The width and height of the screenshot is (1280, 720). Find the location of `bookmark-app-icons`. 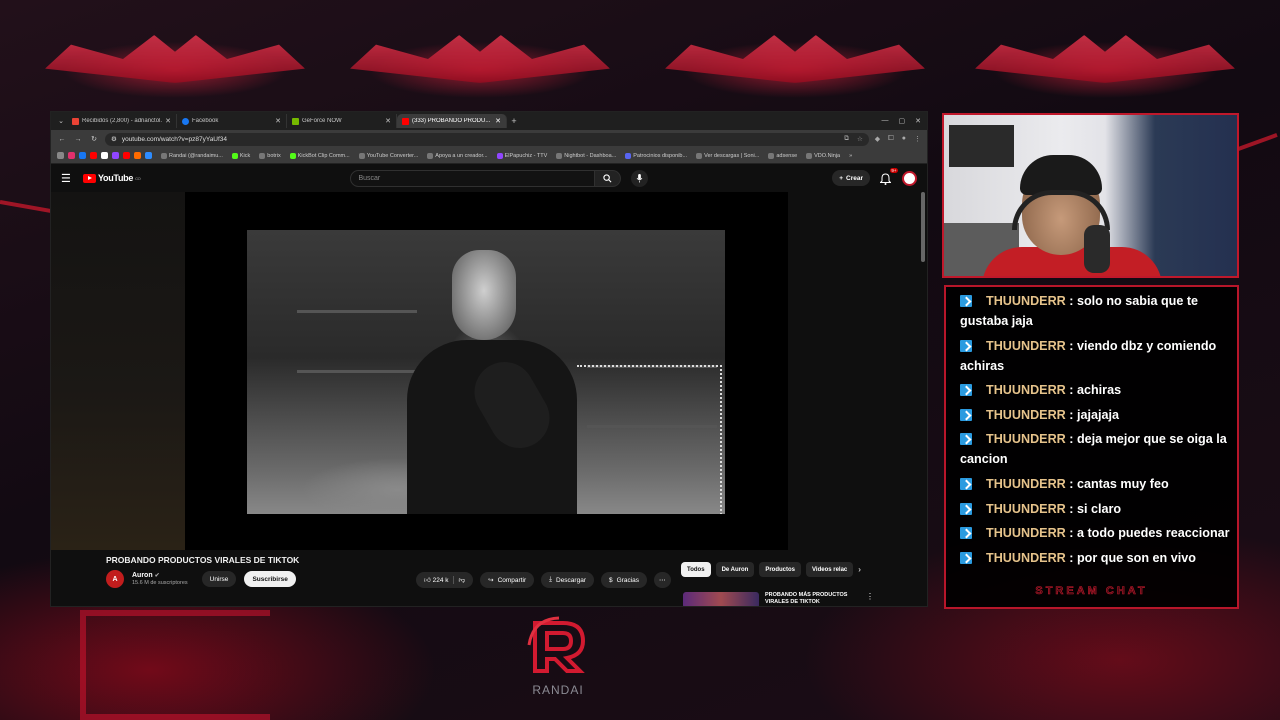

bookmark-app-icons is located at coordinates (104, 155).